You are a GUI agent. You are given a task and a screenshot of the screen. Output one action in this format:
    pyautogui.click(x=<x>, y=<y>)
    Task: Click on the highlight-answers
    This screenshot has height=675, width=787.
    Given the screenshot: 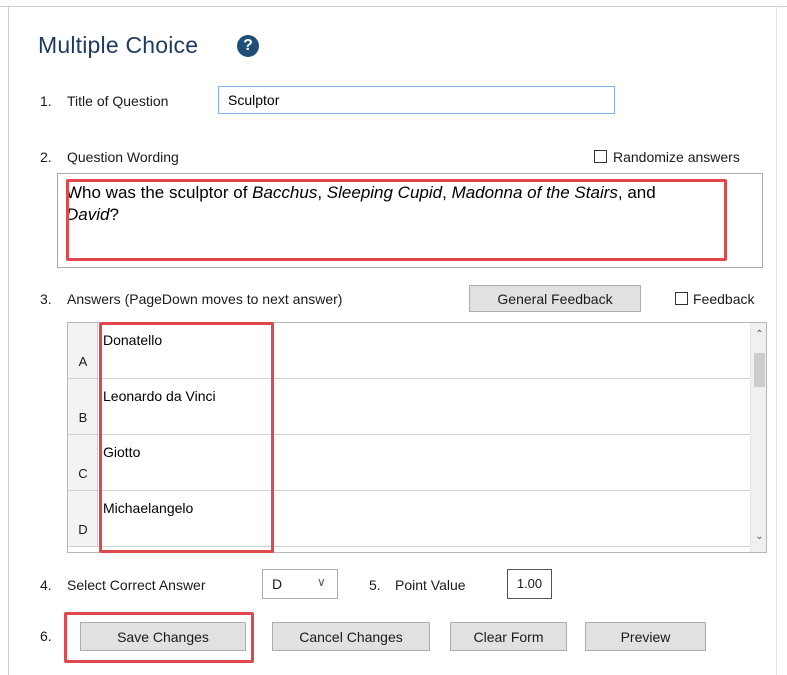 What is the action you would take?
    pyautogui.click(x=186, y=437)
    